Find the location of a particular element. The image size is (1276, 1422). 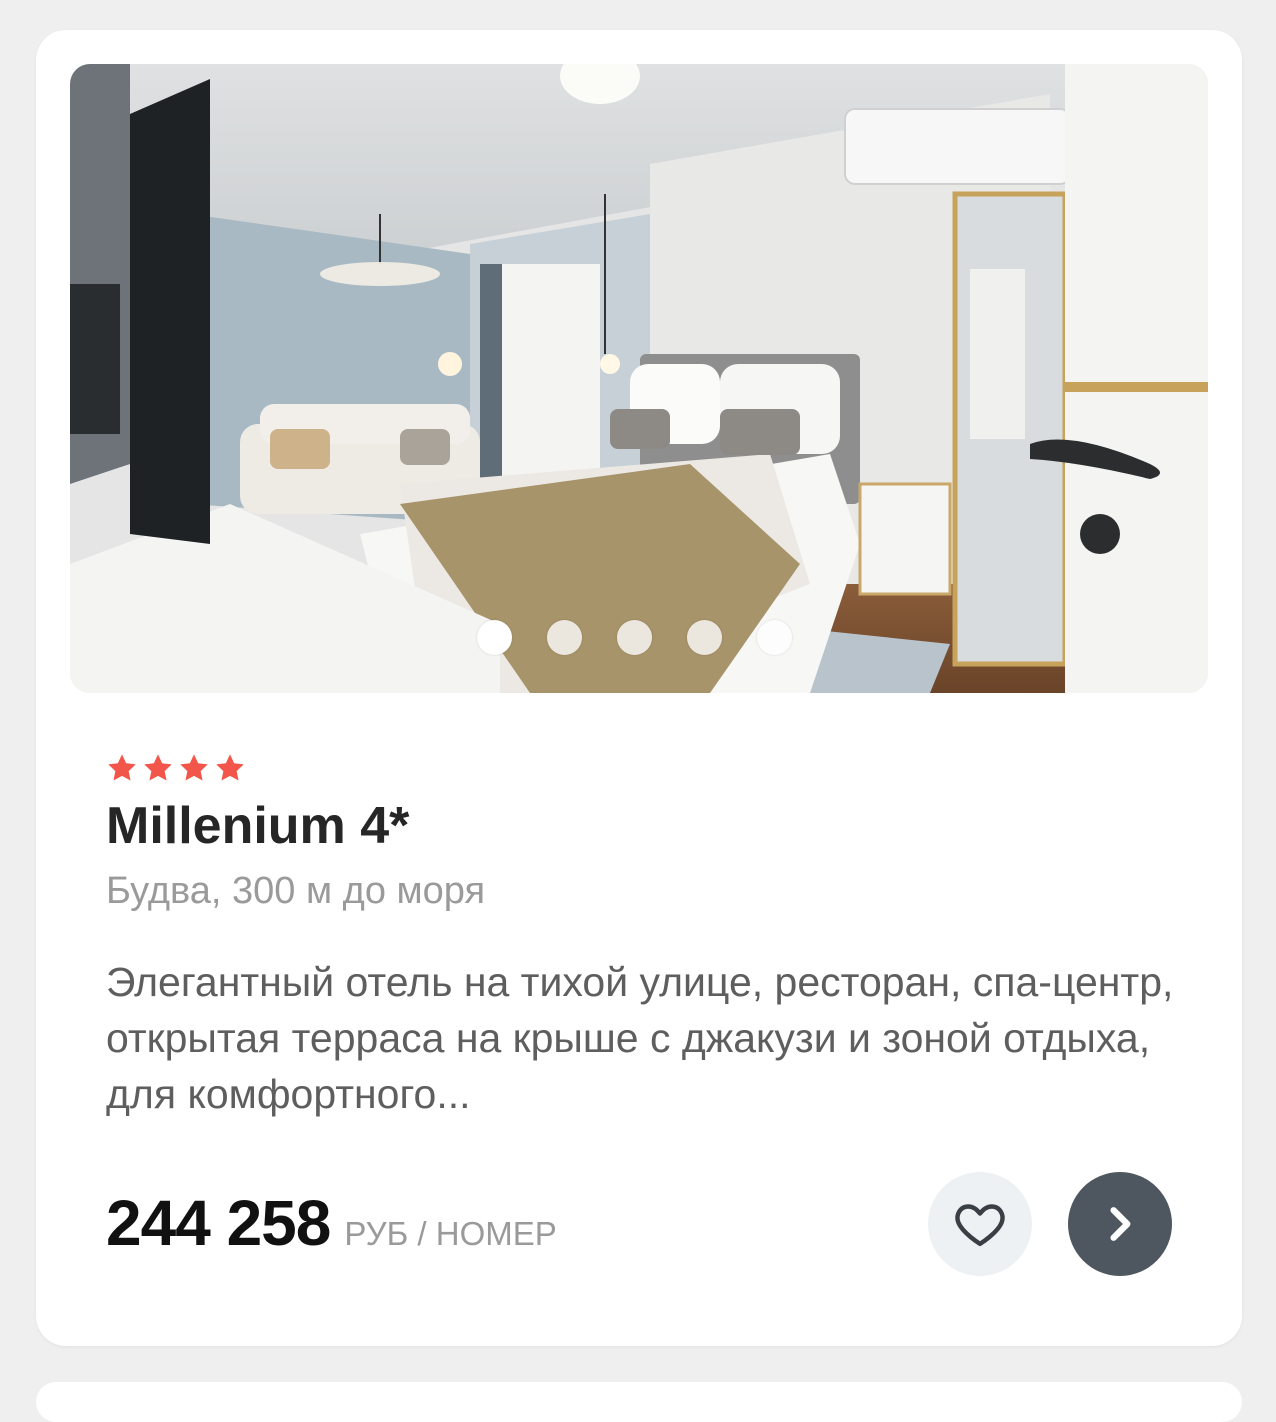

open-hotel-button is located at coordinates (1120, 1224).